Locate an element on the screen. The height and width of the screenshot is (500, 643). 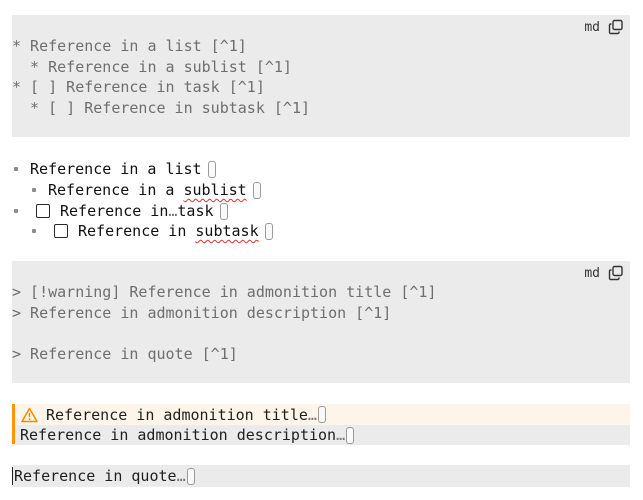
misspelled-word: subtask is located at coordinates (227, 231).